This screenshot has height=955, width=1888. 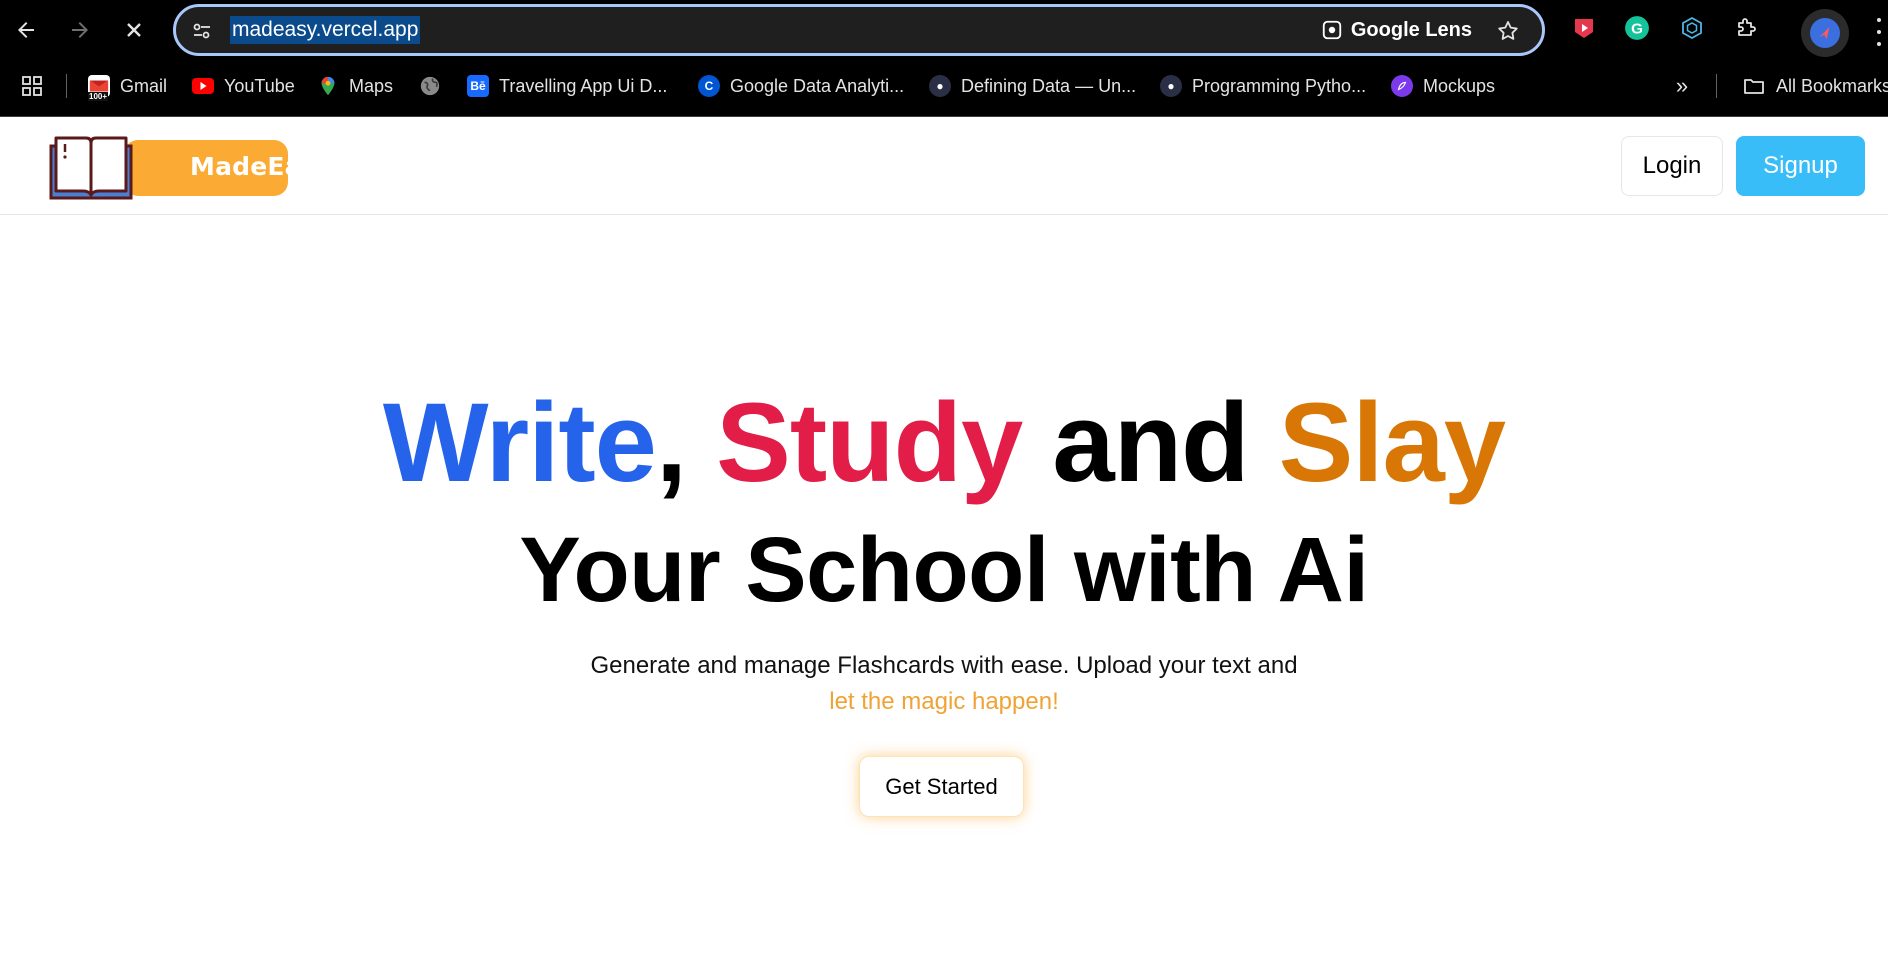 I want to click on gmail-badge: 100+, so click(x=98, y=96).